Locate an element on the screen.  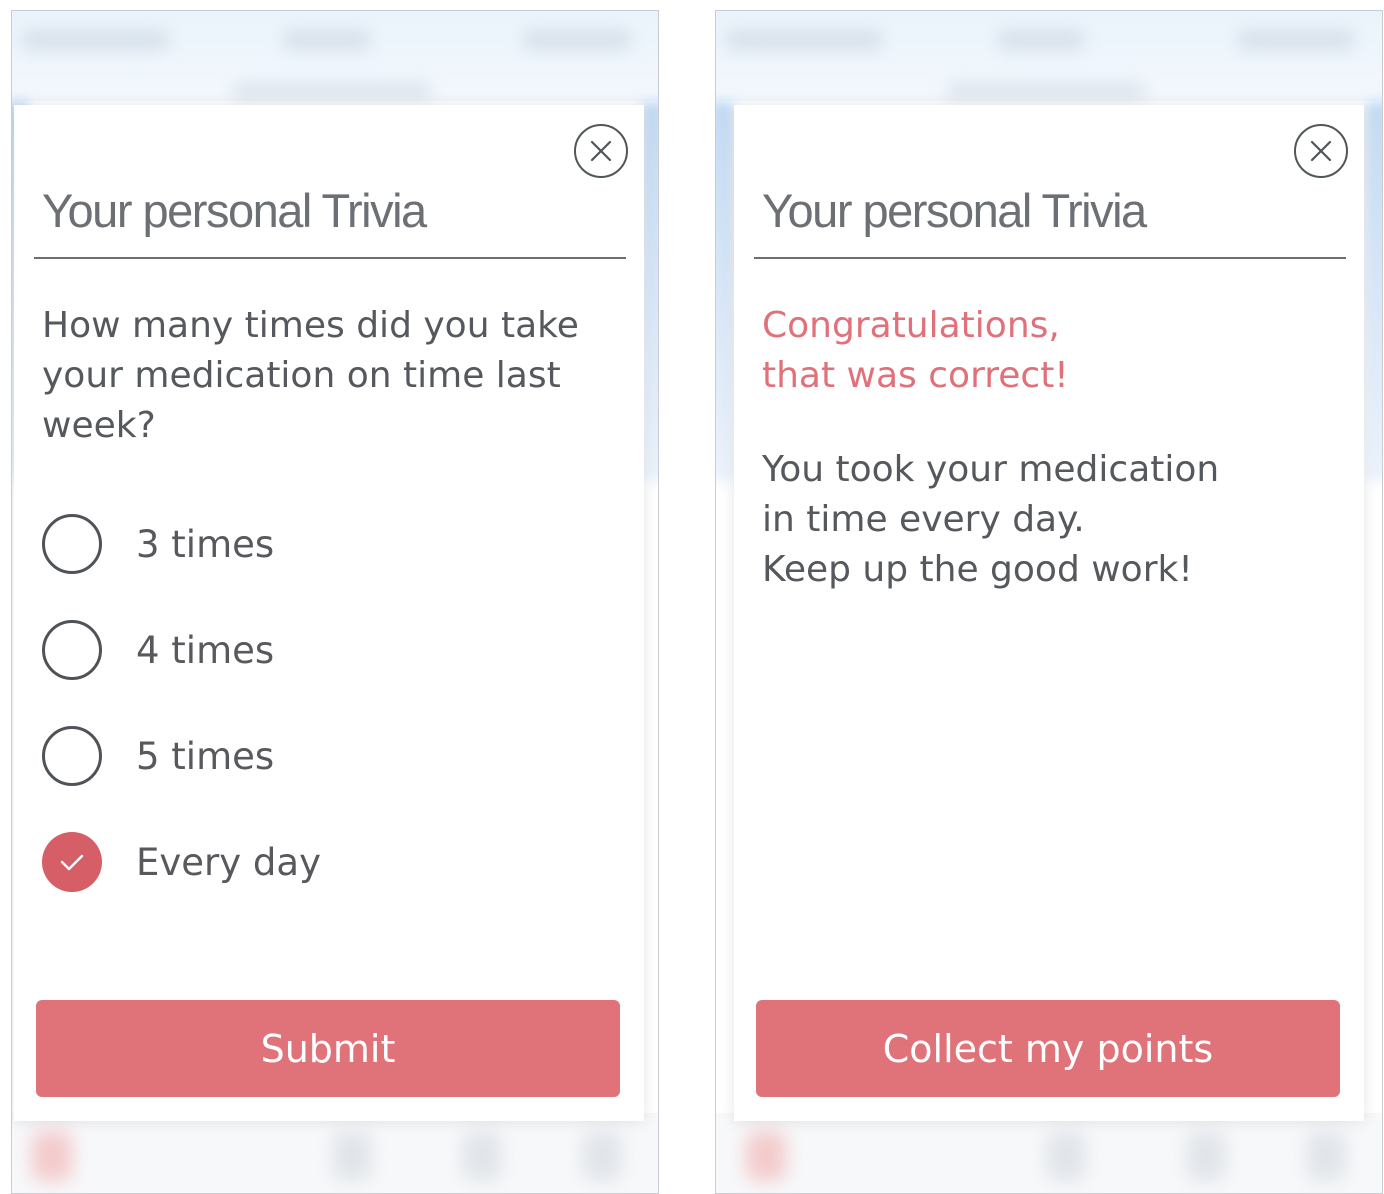
radio-button-checked is located at coordinates (72, 862).